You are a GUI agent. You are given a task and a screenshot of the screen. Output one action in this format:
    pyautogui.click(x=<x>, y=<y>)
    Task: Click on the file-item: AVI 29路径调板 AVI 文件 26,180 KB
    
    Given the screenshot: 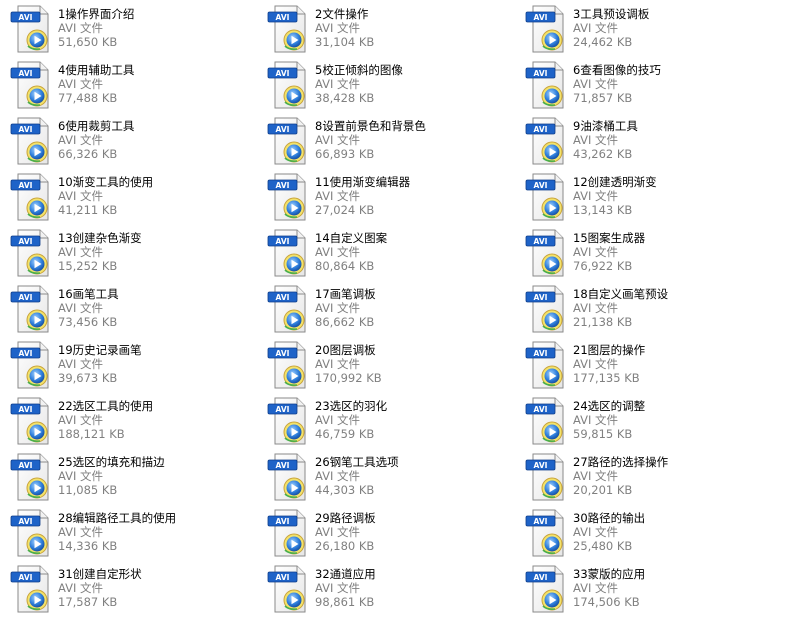 What is the action you would take?
    pyautogui.click(x=385, y=533)
    